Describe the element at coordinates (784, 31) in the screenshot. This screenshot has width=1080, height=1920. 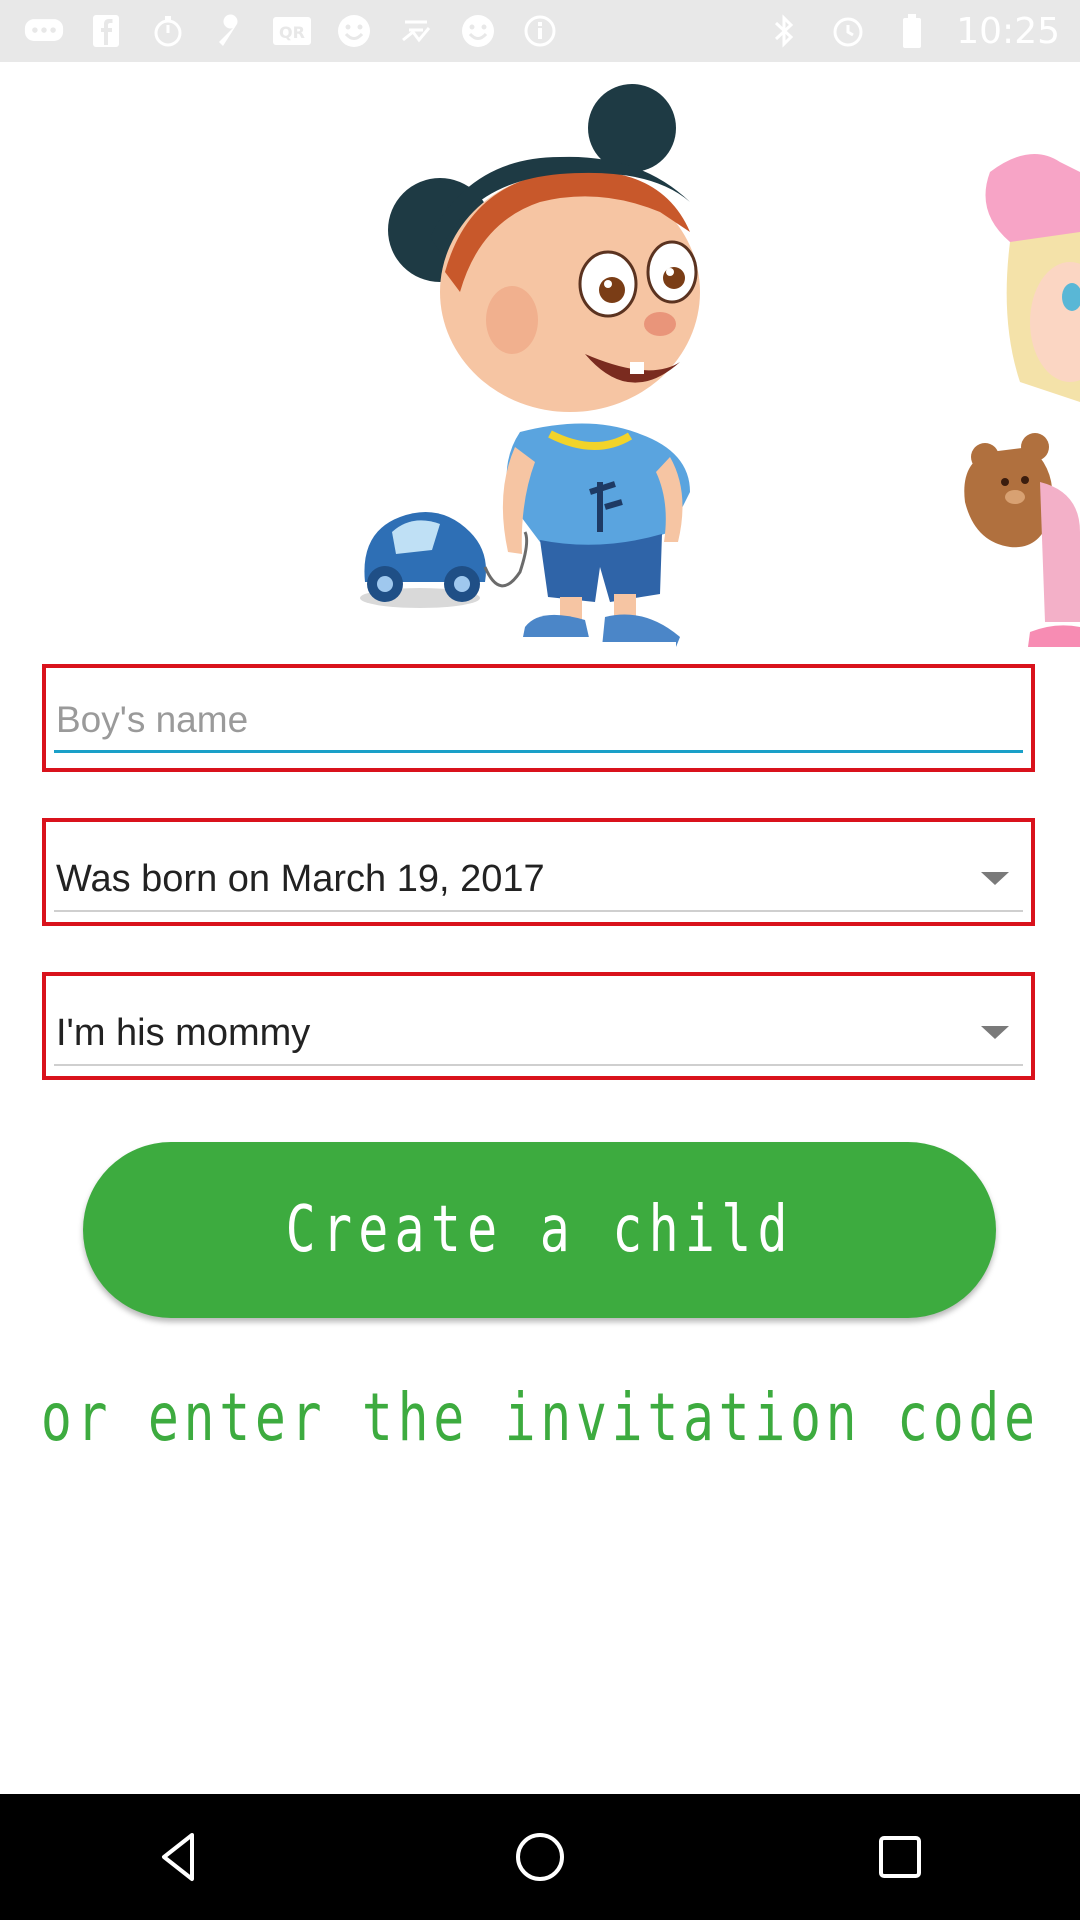
I see `bluetooth-icon` at that location.